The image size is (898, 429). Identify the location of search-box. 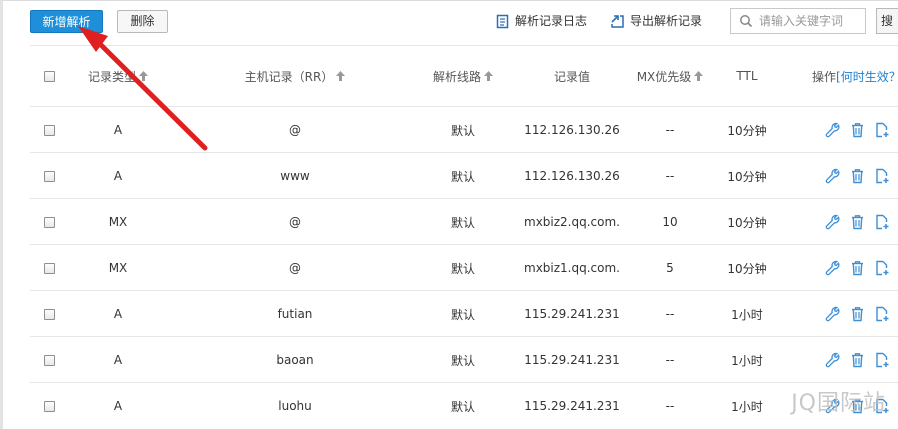
(798, 21).